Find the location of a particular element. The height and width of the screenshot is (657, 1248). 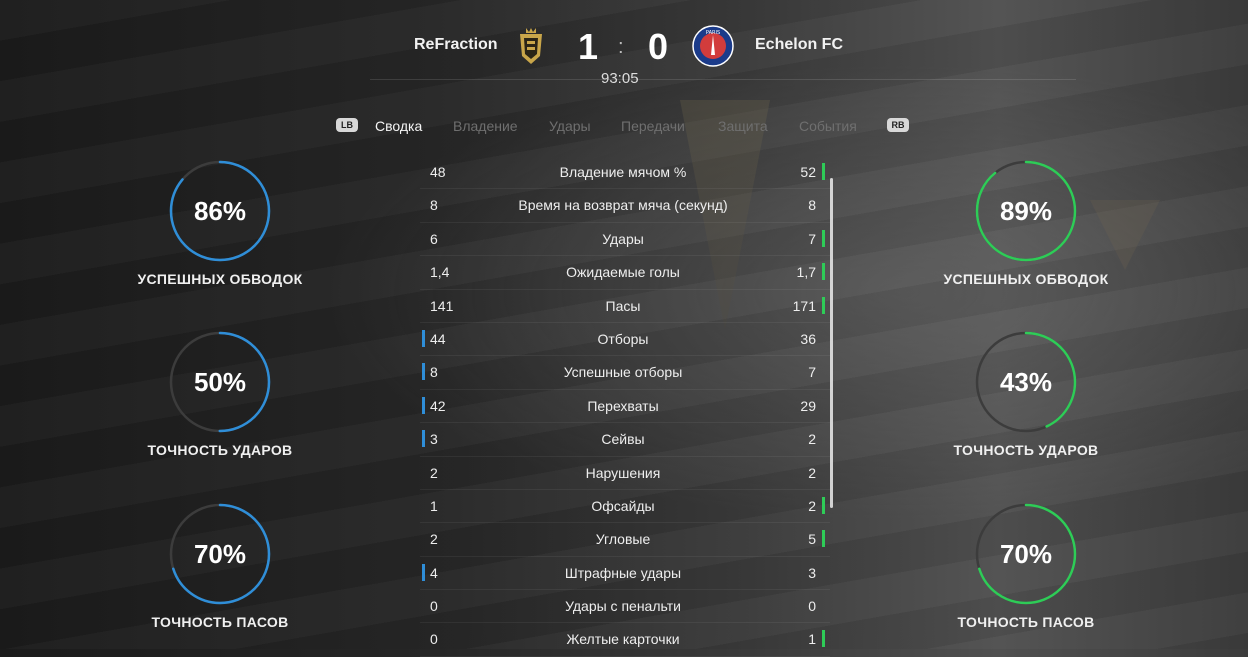

stat-label: Сейвы is located at coordinates (623, 439).